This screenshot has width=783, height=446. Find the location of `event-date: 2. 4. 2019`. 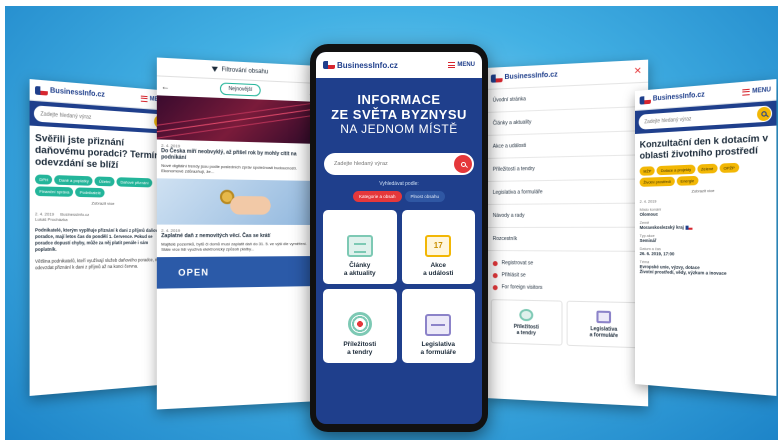

event-date: 2. 4. 2019 is located at coordinates (648, 201).